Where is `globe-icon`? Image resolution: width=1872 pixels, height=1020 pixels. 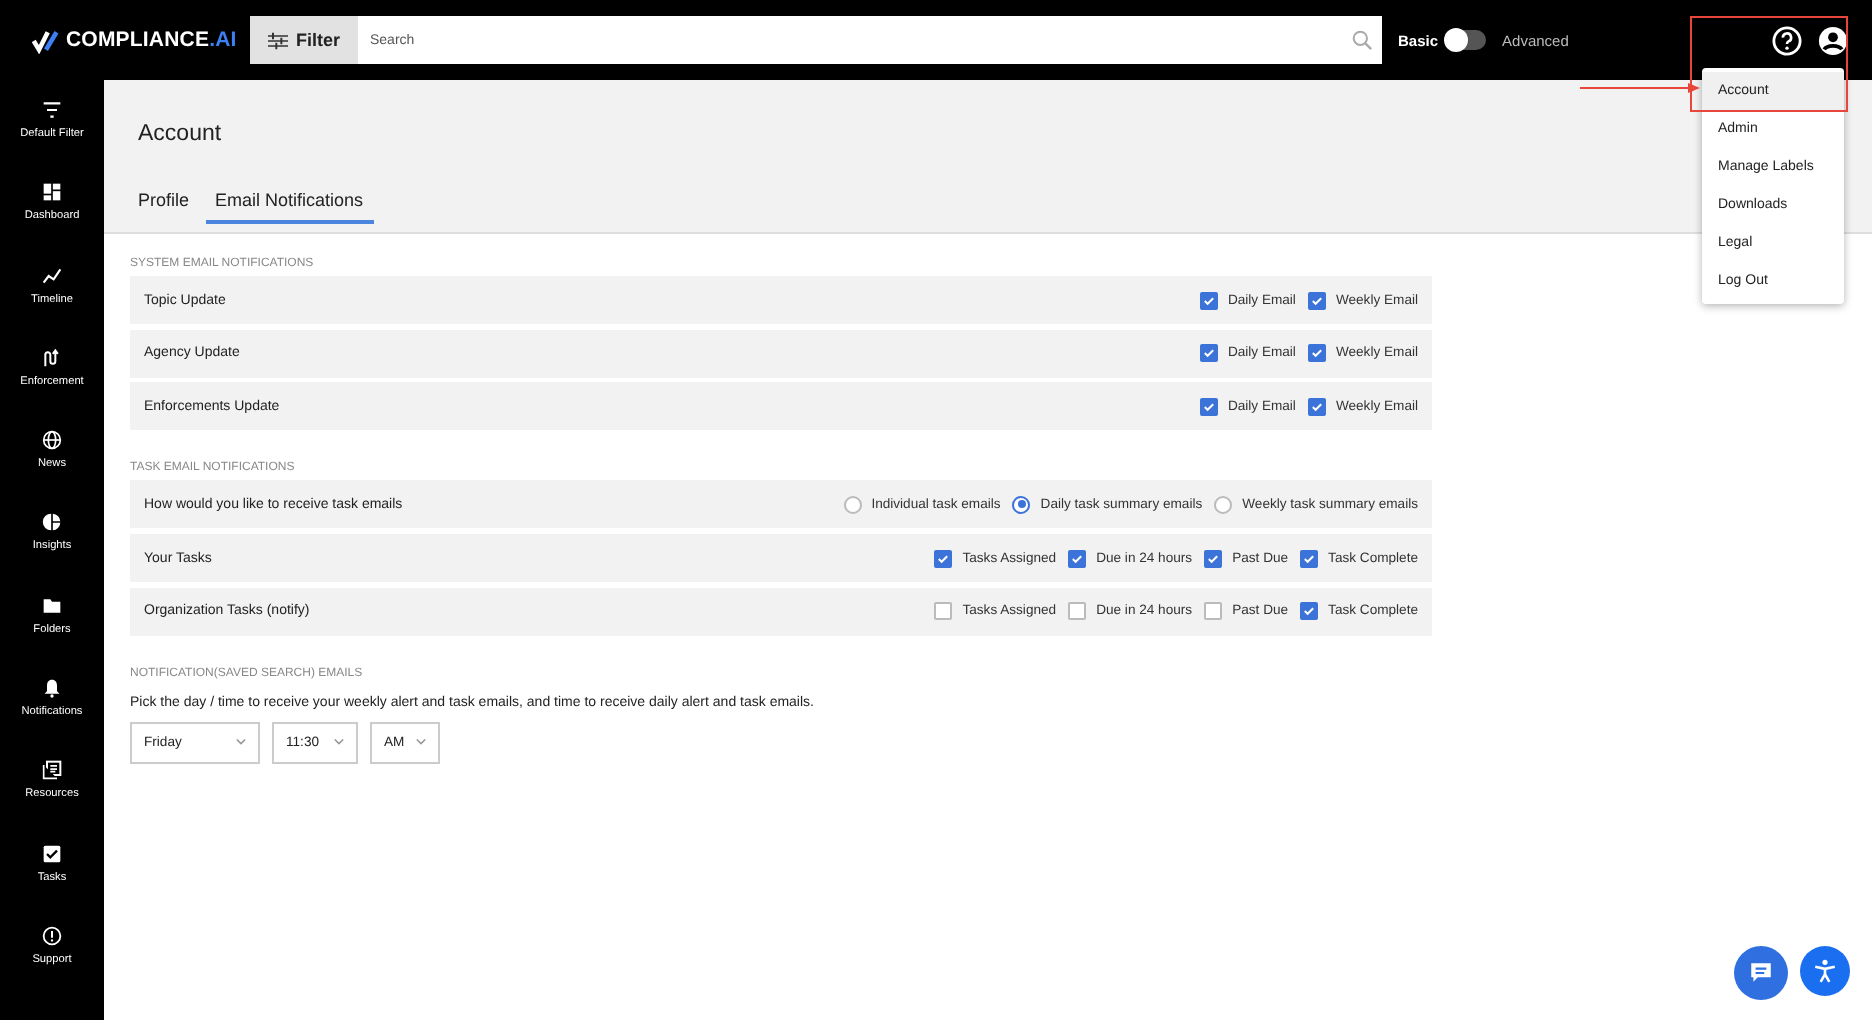
globe-icon is located at coordinates (52, 440).